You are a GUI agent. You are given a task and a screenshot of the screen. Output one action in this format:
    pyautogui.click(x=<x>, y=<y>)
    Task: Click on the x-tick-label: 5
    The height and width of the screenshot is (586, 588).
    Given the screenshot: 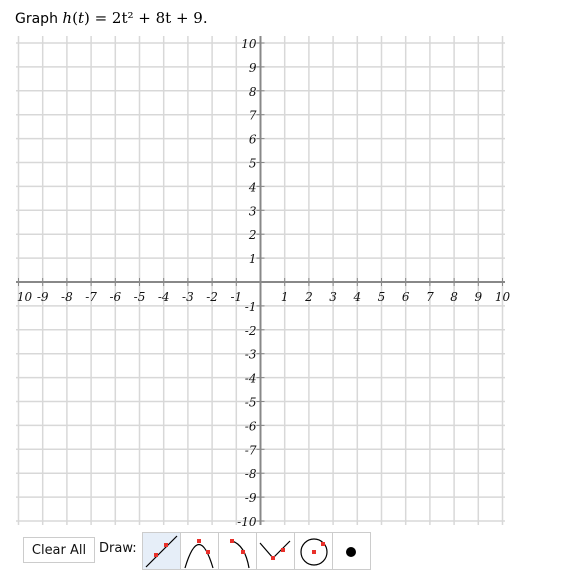 What is the action you would take?
    pyautogui.click(x=382, y=297)
    